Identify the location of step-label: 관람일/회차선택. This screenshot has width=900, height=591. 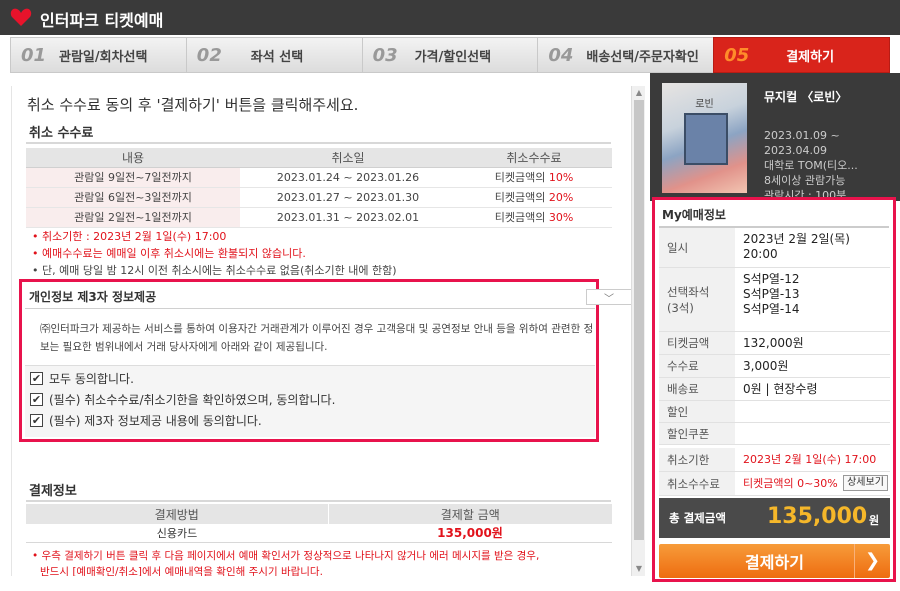
(103, 57).